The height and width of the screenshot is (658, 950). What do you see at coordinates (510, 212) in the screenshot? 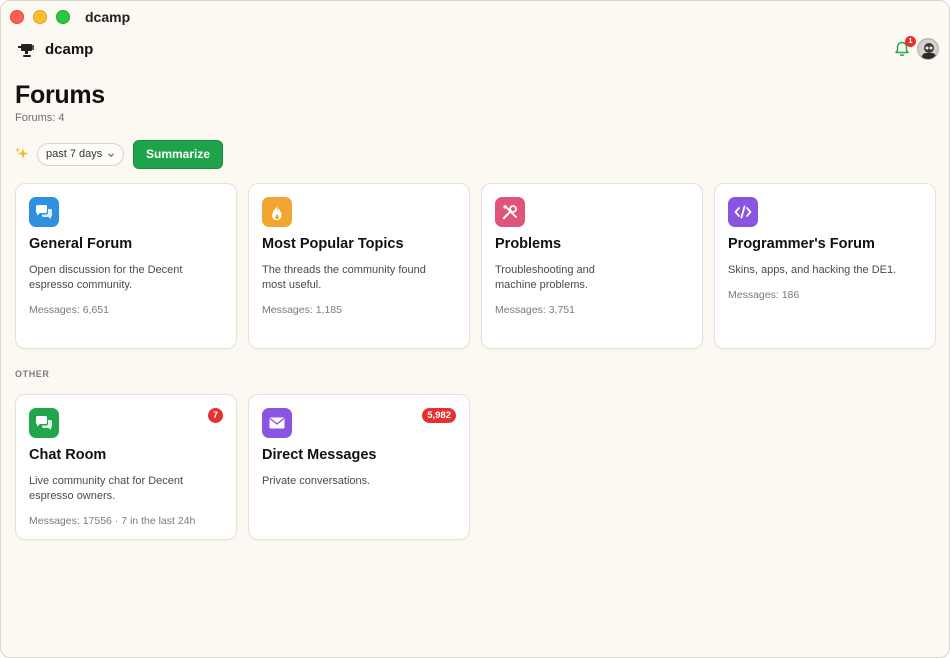
I see `tools-icon` at bounding box center [510, 212].